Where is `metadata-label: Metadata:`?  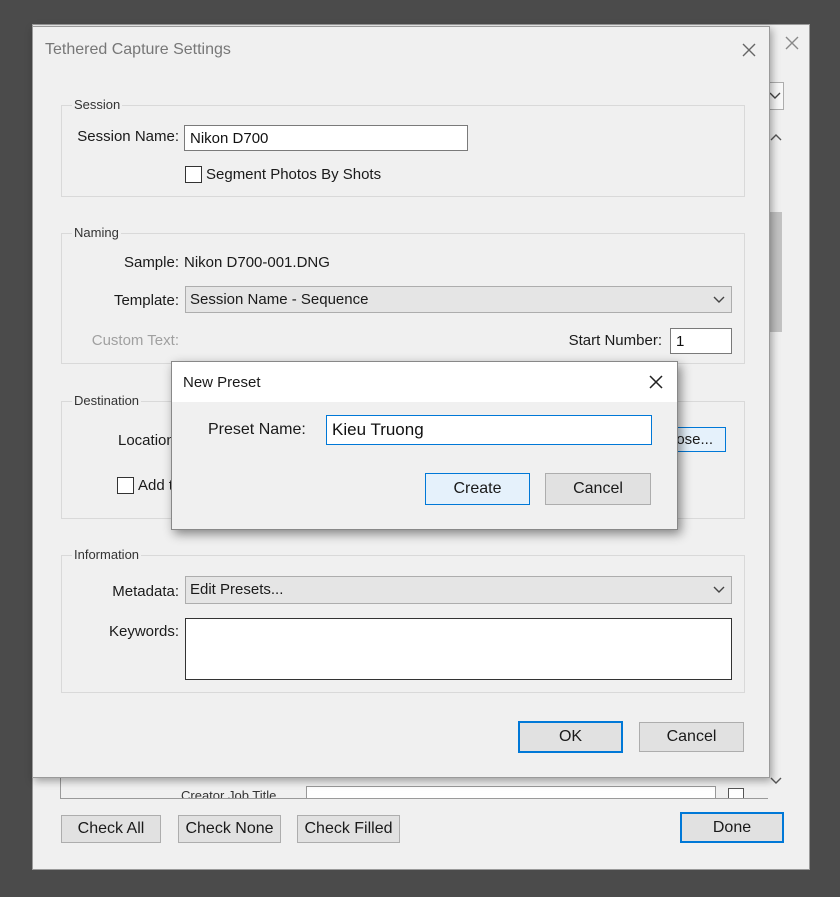 metadata-label: Metadata: is located at coordinates (145, 591).